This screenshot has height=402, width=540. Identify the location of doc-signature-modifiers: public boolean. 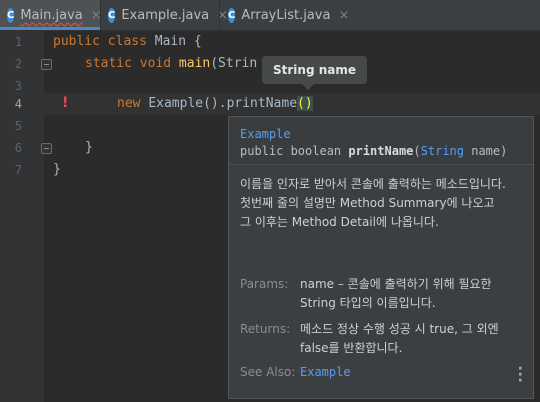
(294, 151).